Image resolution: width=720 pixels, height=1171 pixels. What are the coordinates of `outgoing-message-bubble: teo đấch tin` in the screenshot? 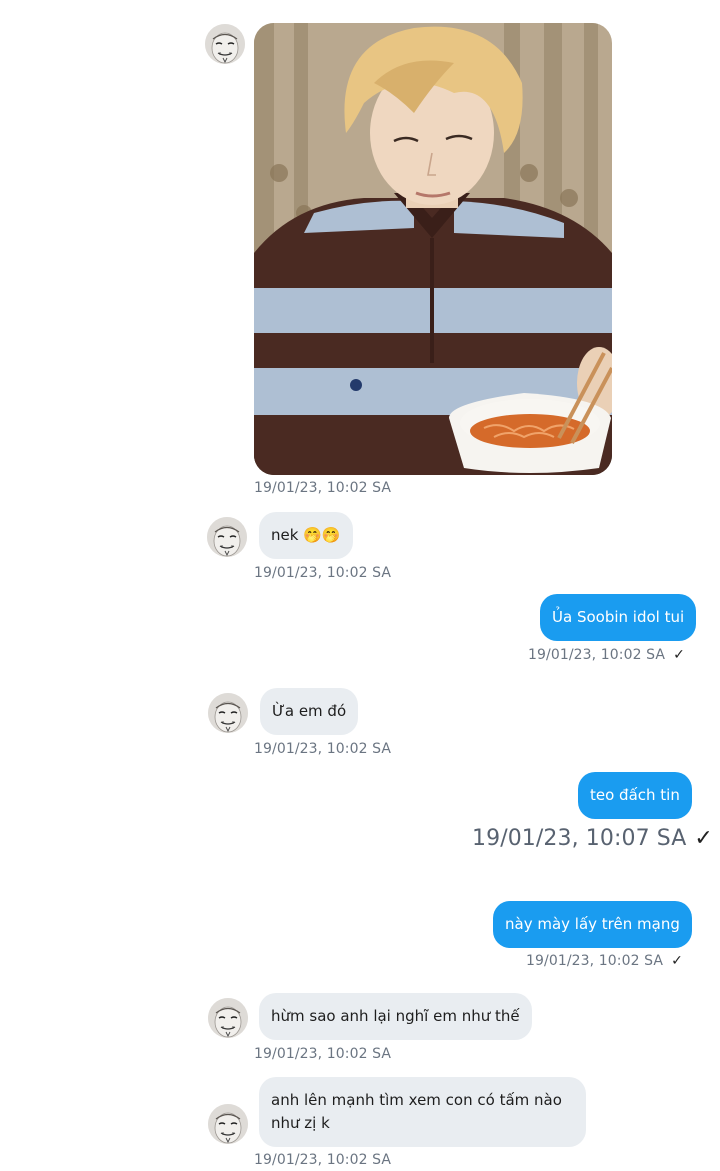 It's located at (635, 795).